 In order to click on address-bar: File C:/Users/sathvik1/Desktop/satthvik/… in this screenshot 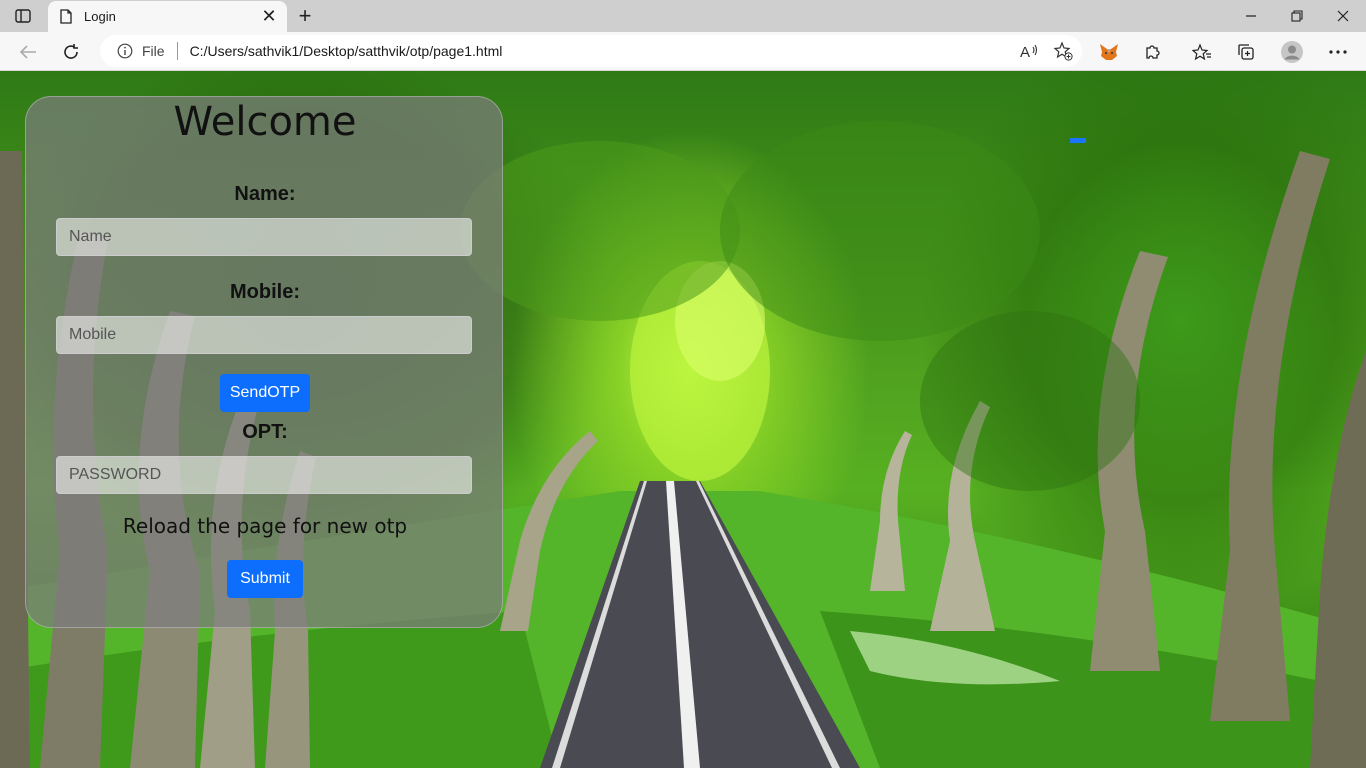, I will do `click(591, 51)`.